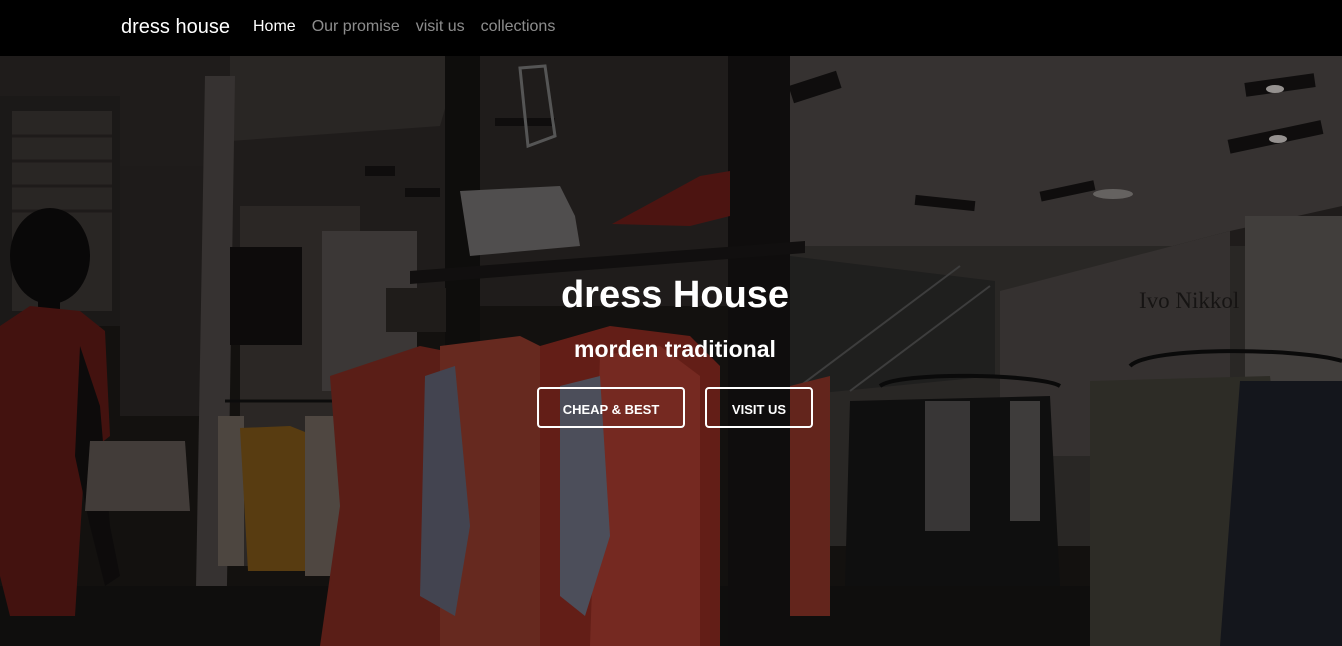 This screenshot has width=1342, height=646. Describe the element at coordinates (675, 295) in the screenshot. I see `hero-title: dress House` at that location.